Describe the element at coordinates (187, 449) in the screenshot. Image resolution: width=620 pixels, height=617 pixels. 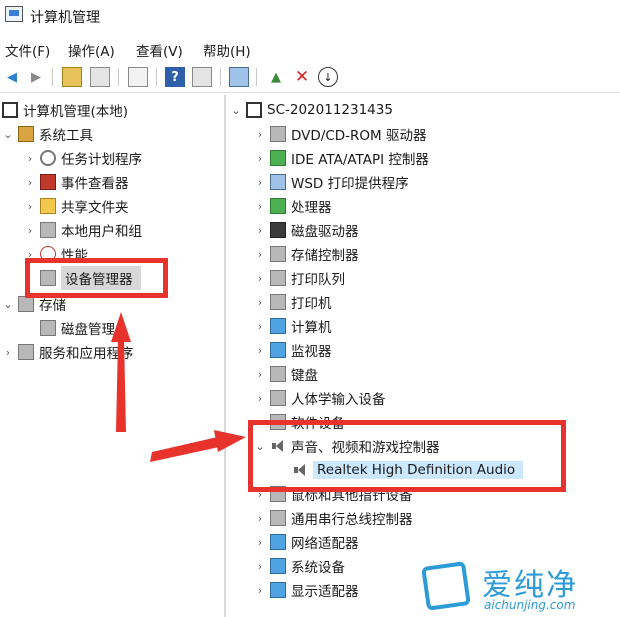
I see `arrow-right-shaft` at that location.